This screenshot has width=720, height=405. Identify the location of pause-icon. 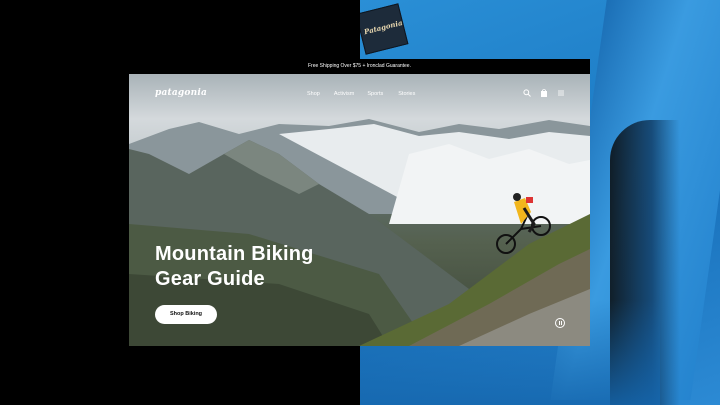
(560, 323).